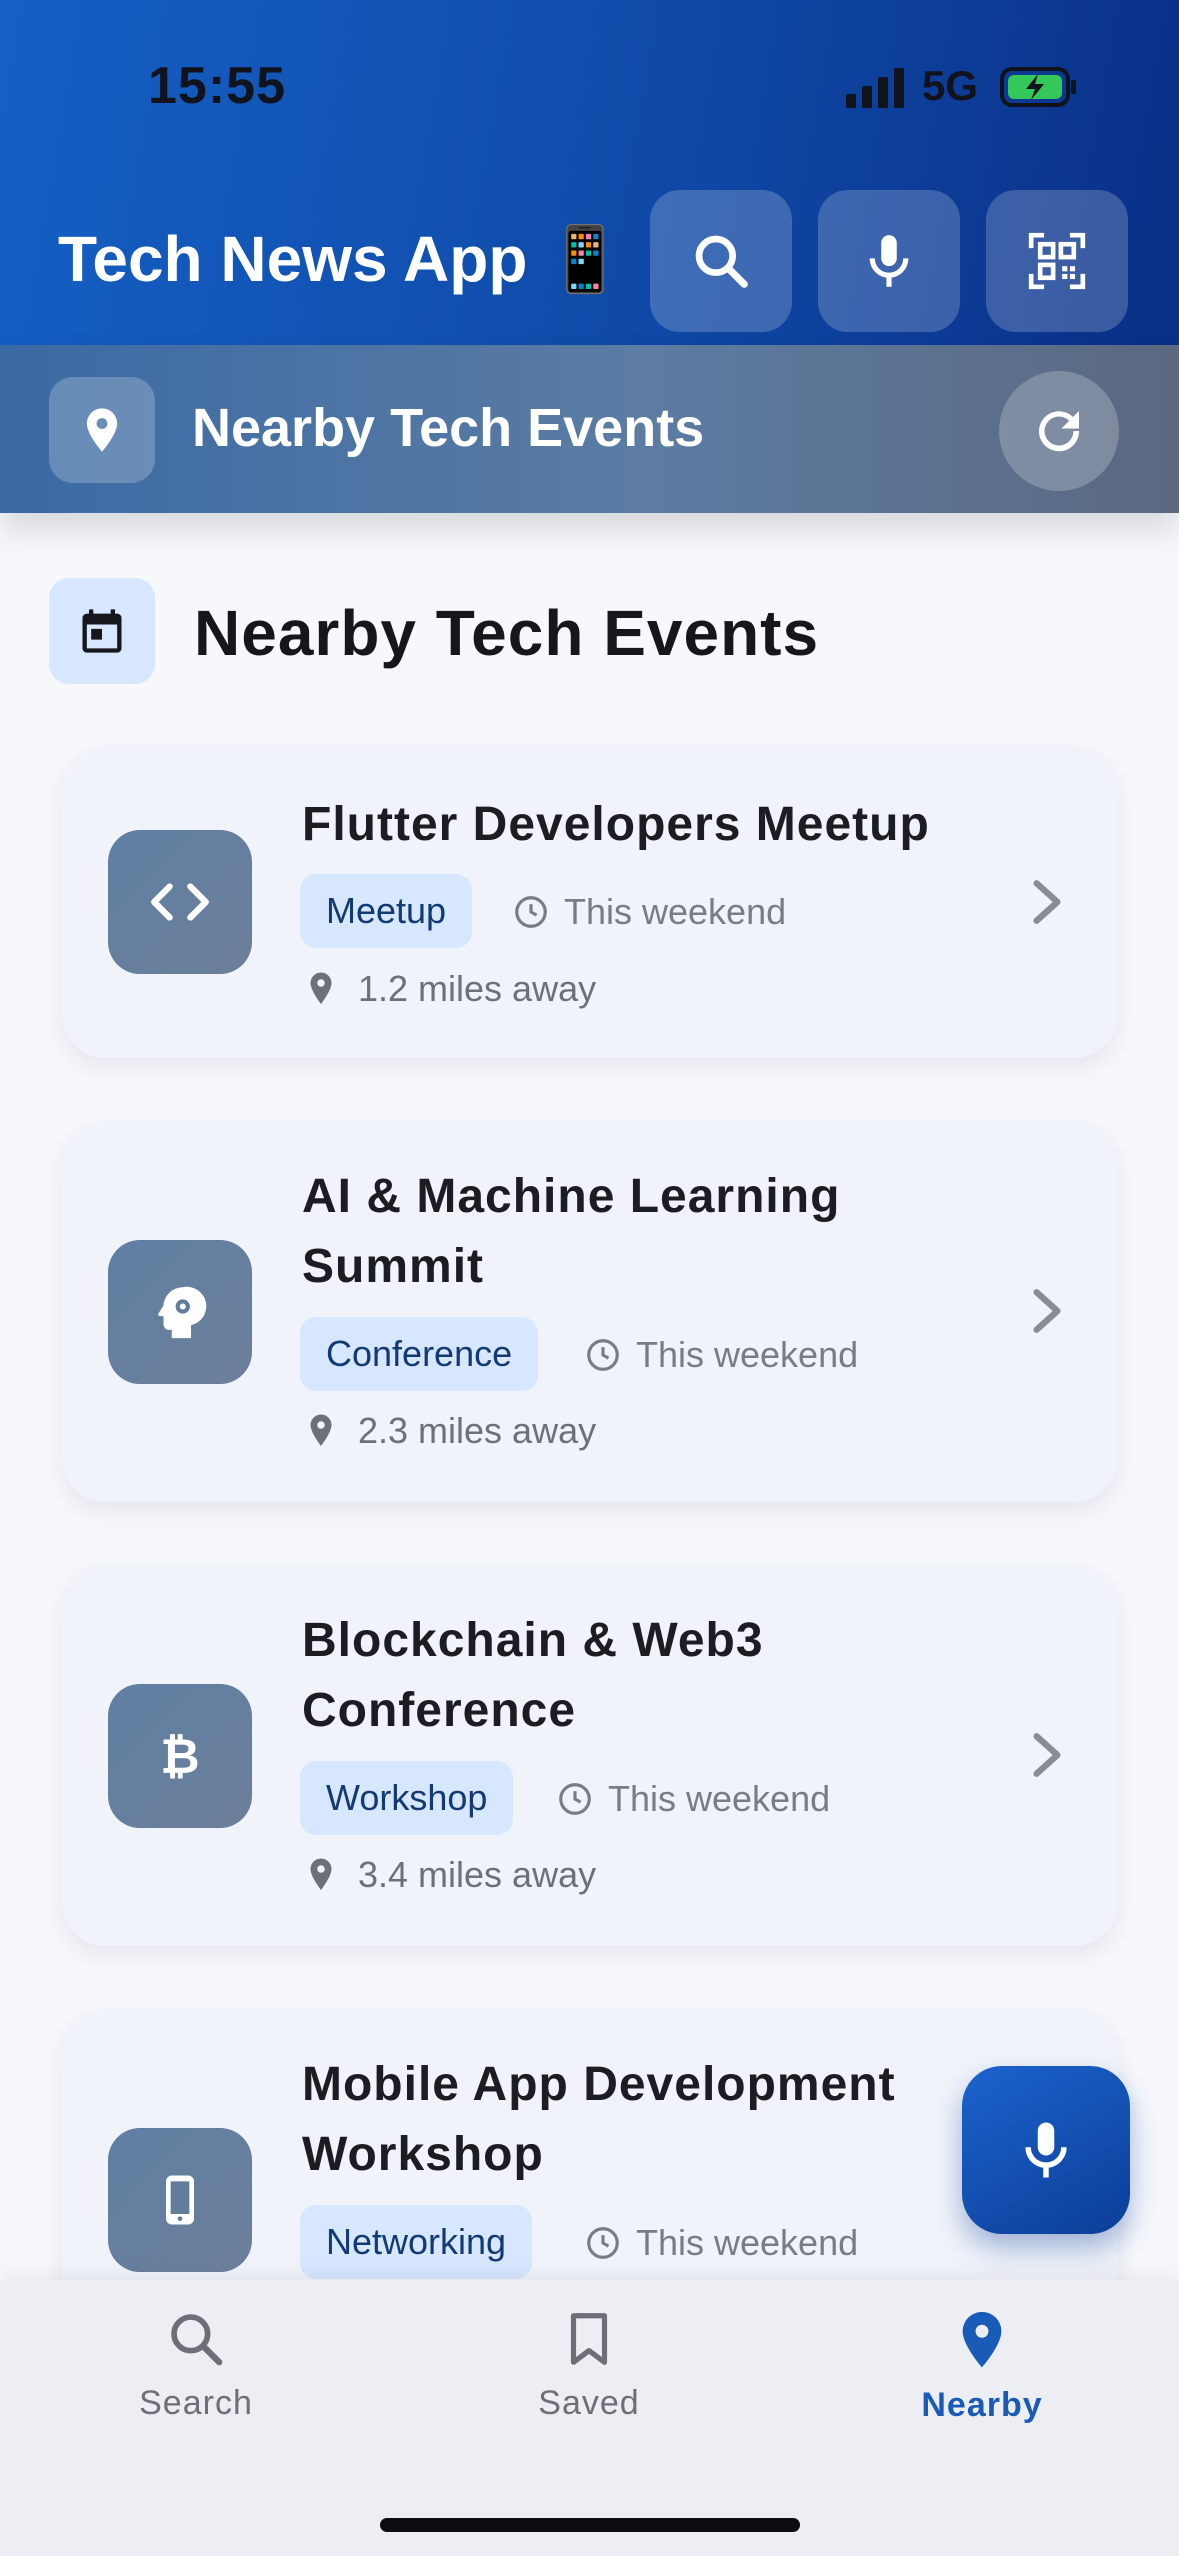 This screenshot has width=1179, height=2556. Describe the element at coordinates (477, 1430) in the screenshot. I see `event-distance-text: 2.3 miles away` at that location.